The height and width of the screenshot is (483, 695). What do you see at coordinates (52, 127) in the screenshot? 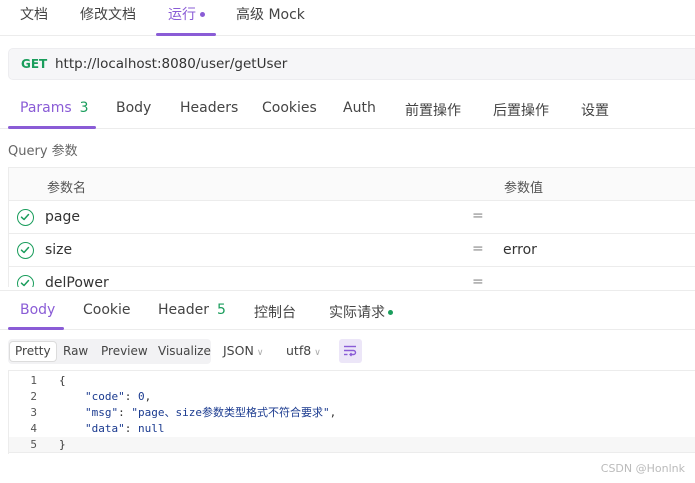
I see `request-tab-active-indicator` at bounding box center [52, 127].